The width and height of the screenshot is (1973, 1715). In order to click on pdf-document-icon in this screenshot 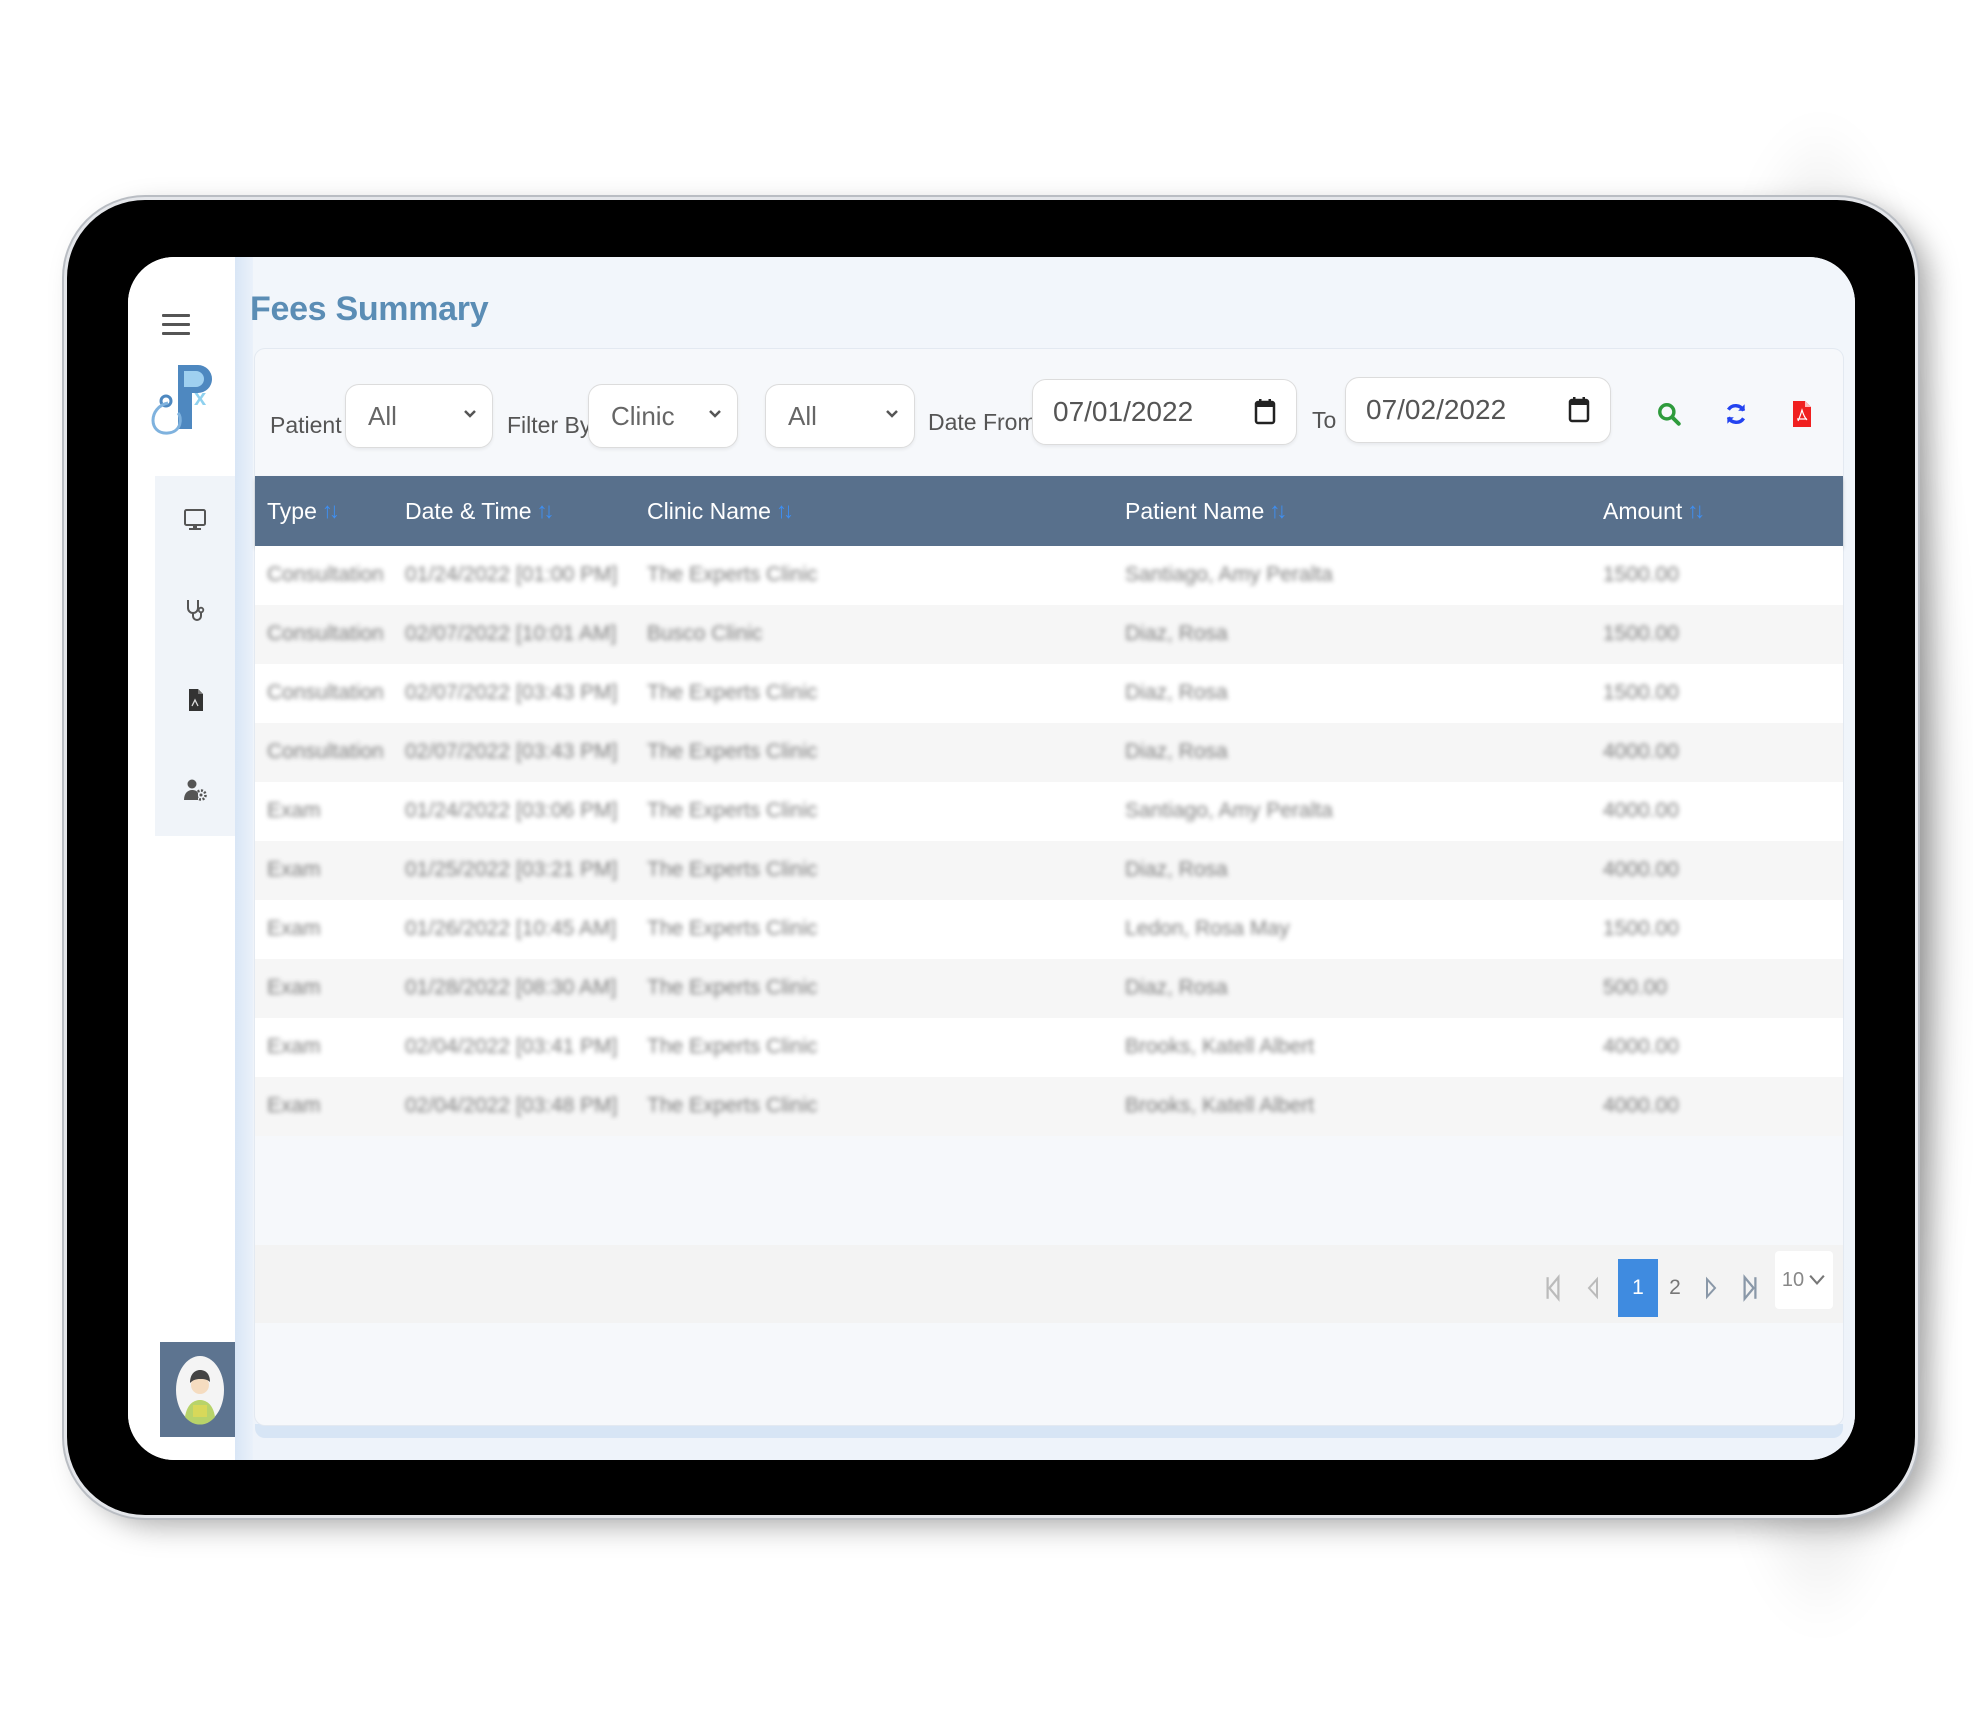, I will do `click(196, 700)`.